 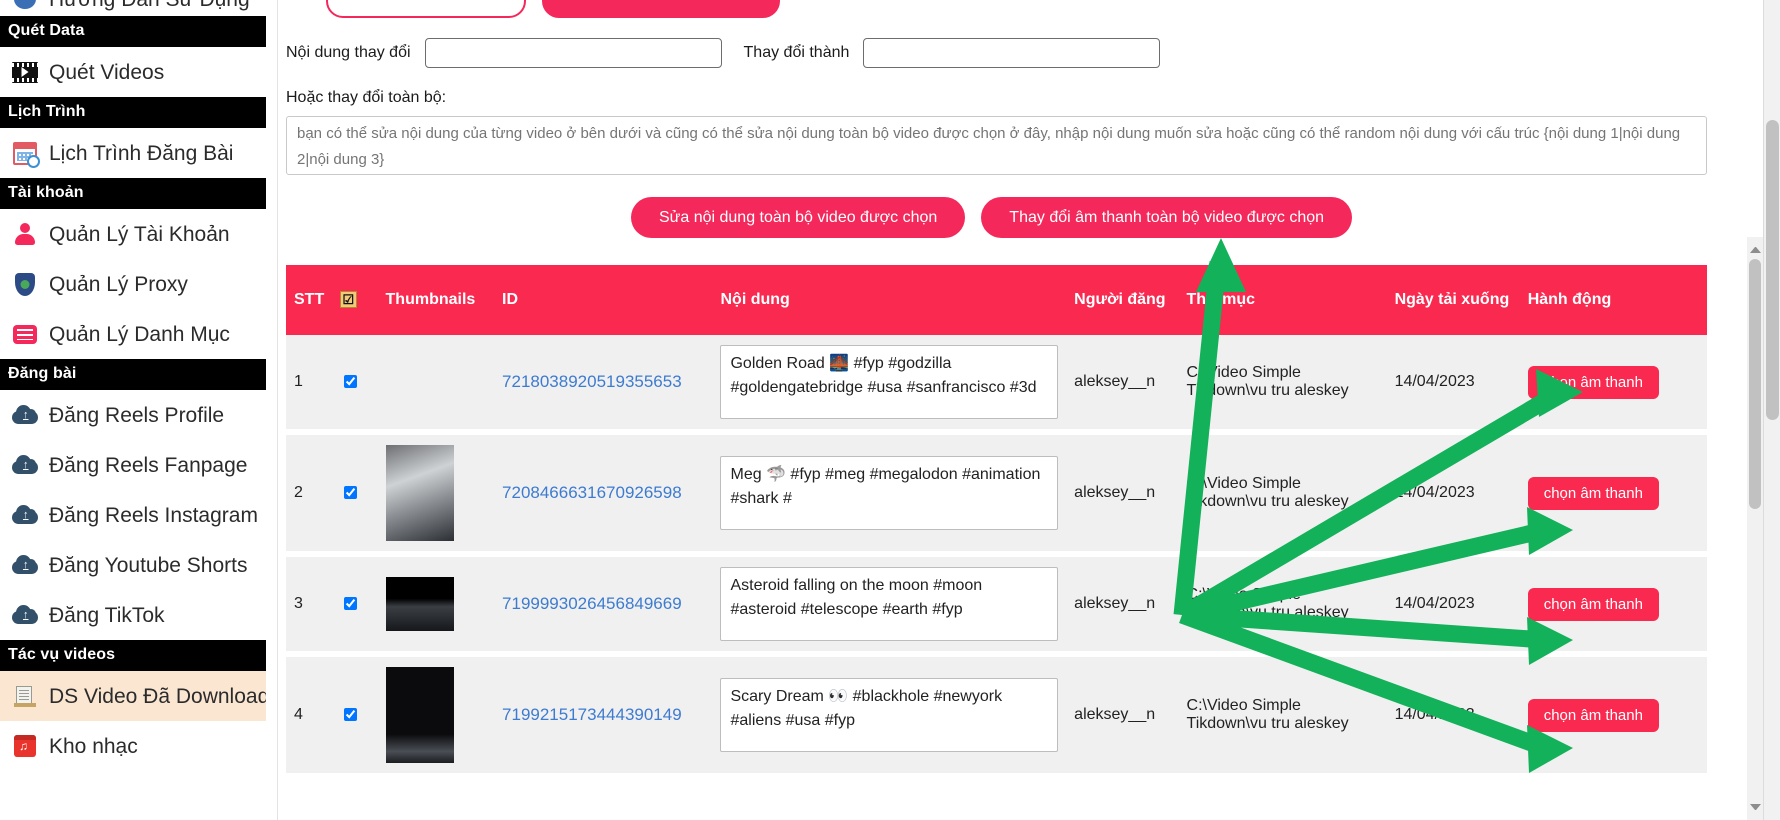 I want to click on sidebar-item-label: Đăng Reels Fanpage, so click(x=148, y=465).